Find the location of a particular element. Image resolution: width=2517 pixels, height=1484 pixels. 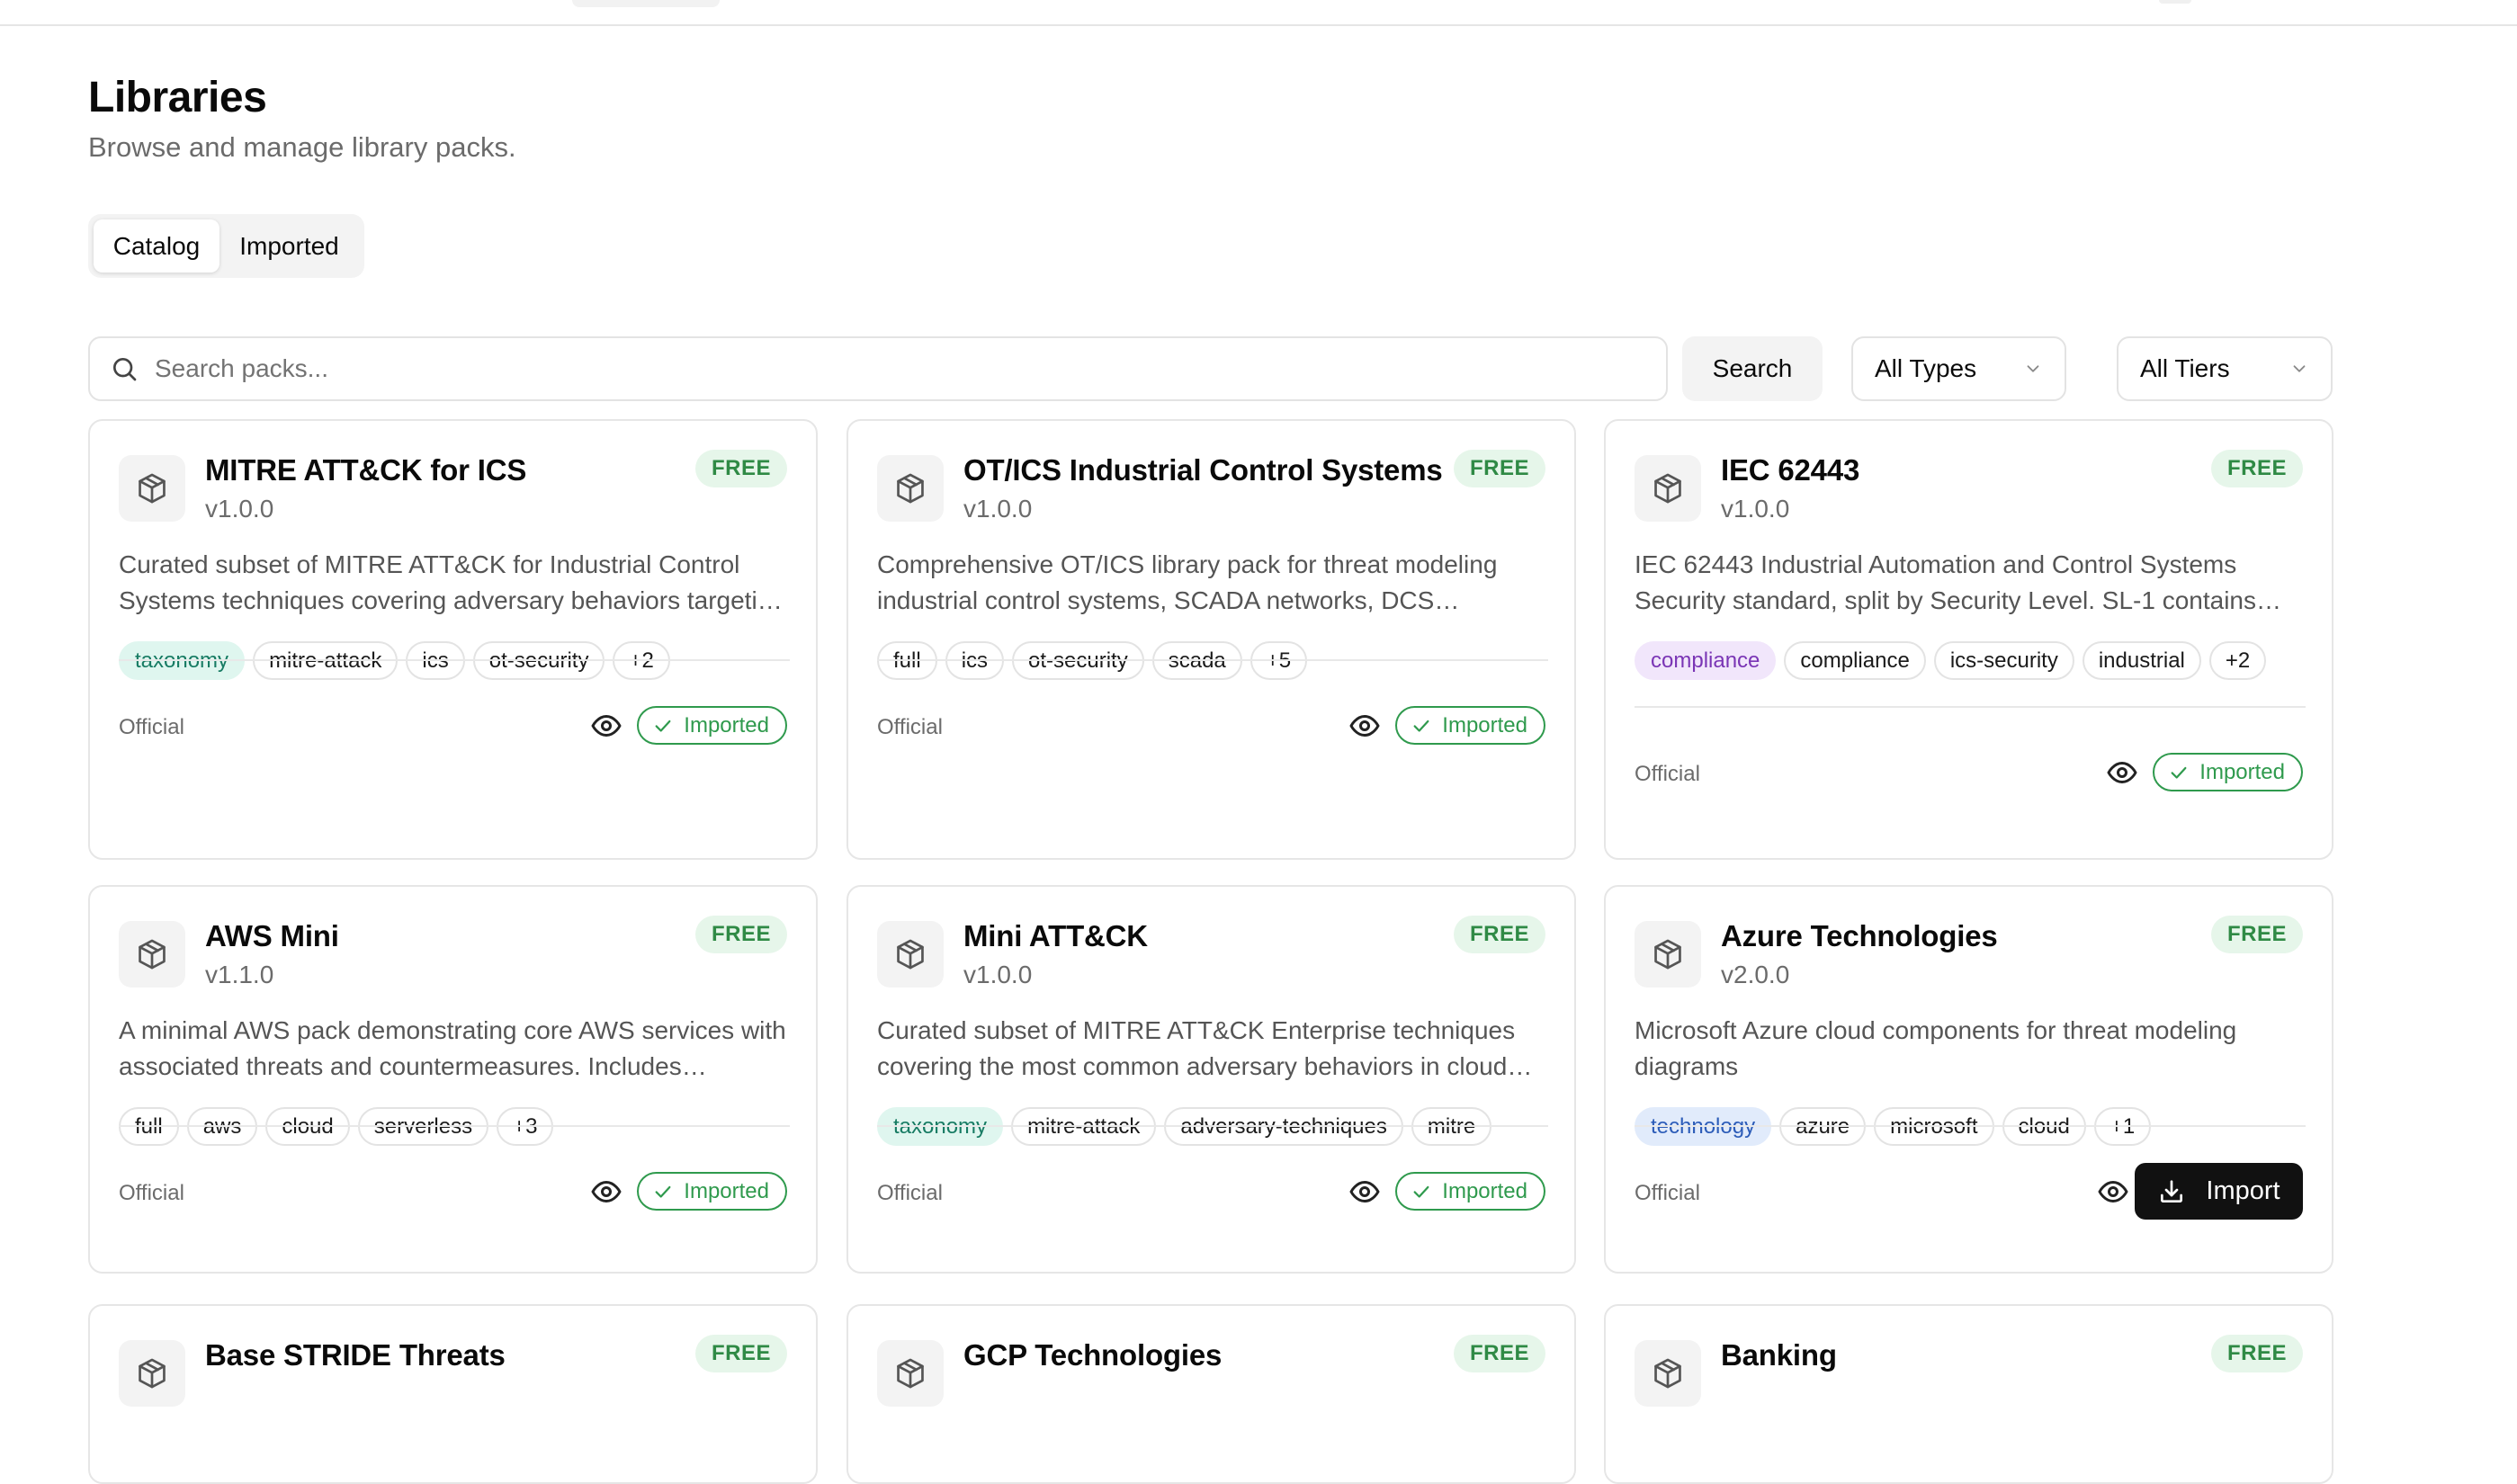

page-title: Libraries is located at coordinates (178, 97).